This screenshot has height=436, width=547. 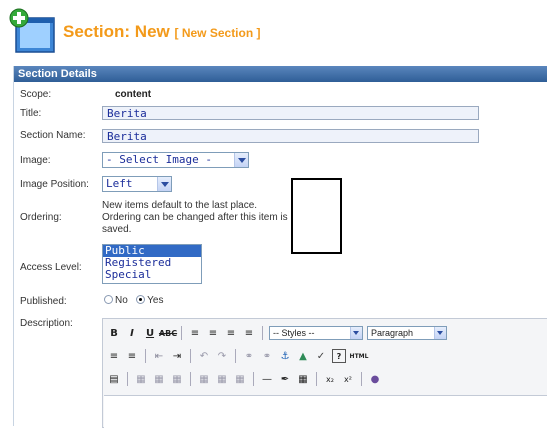 I want to click on link-icon: ⚭, so click(x=249, y=356).